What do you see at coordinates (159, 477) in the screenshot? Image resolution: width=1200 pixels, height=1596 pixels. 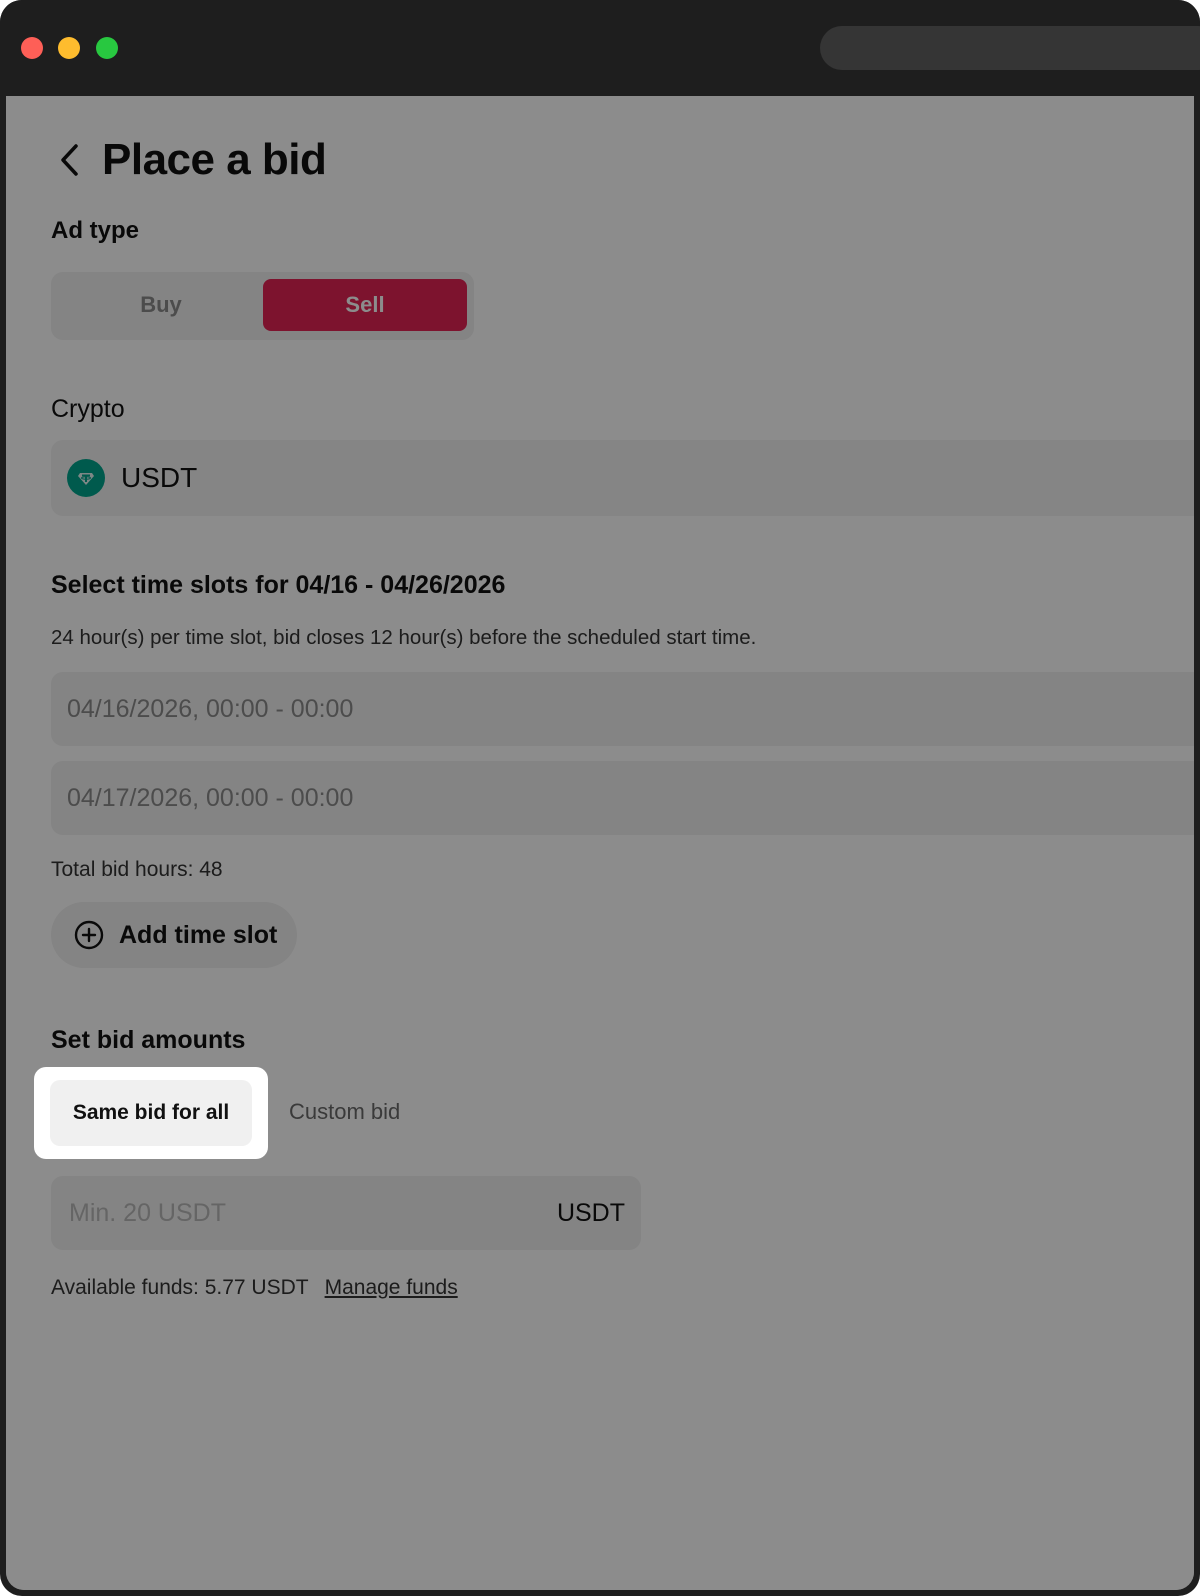 I see `crypto-value: USDT` at bounding box center [159, 477].